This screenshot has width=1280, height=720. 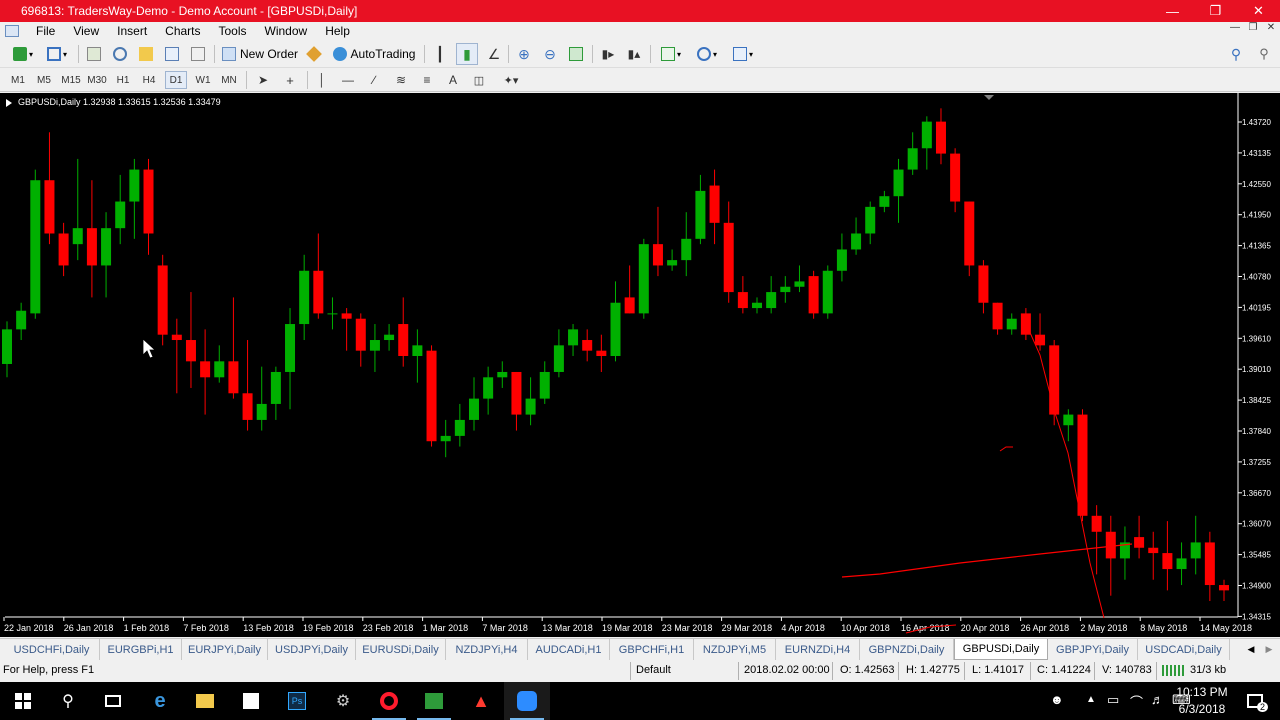 What do you see at coordinates (401, 80) in the screenshot?
I see `channel-tool: ≋` at bounding box center [401, 80].